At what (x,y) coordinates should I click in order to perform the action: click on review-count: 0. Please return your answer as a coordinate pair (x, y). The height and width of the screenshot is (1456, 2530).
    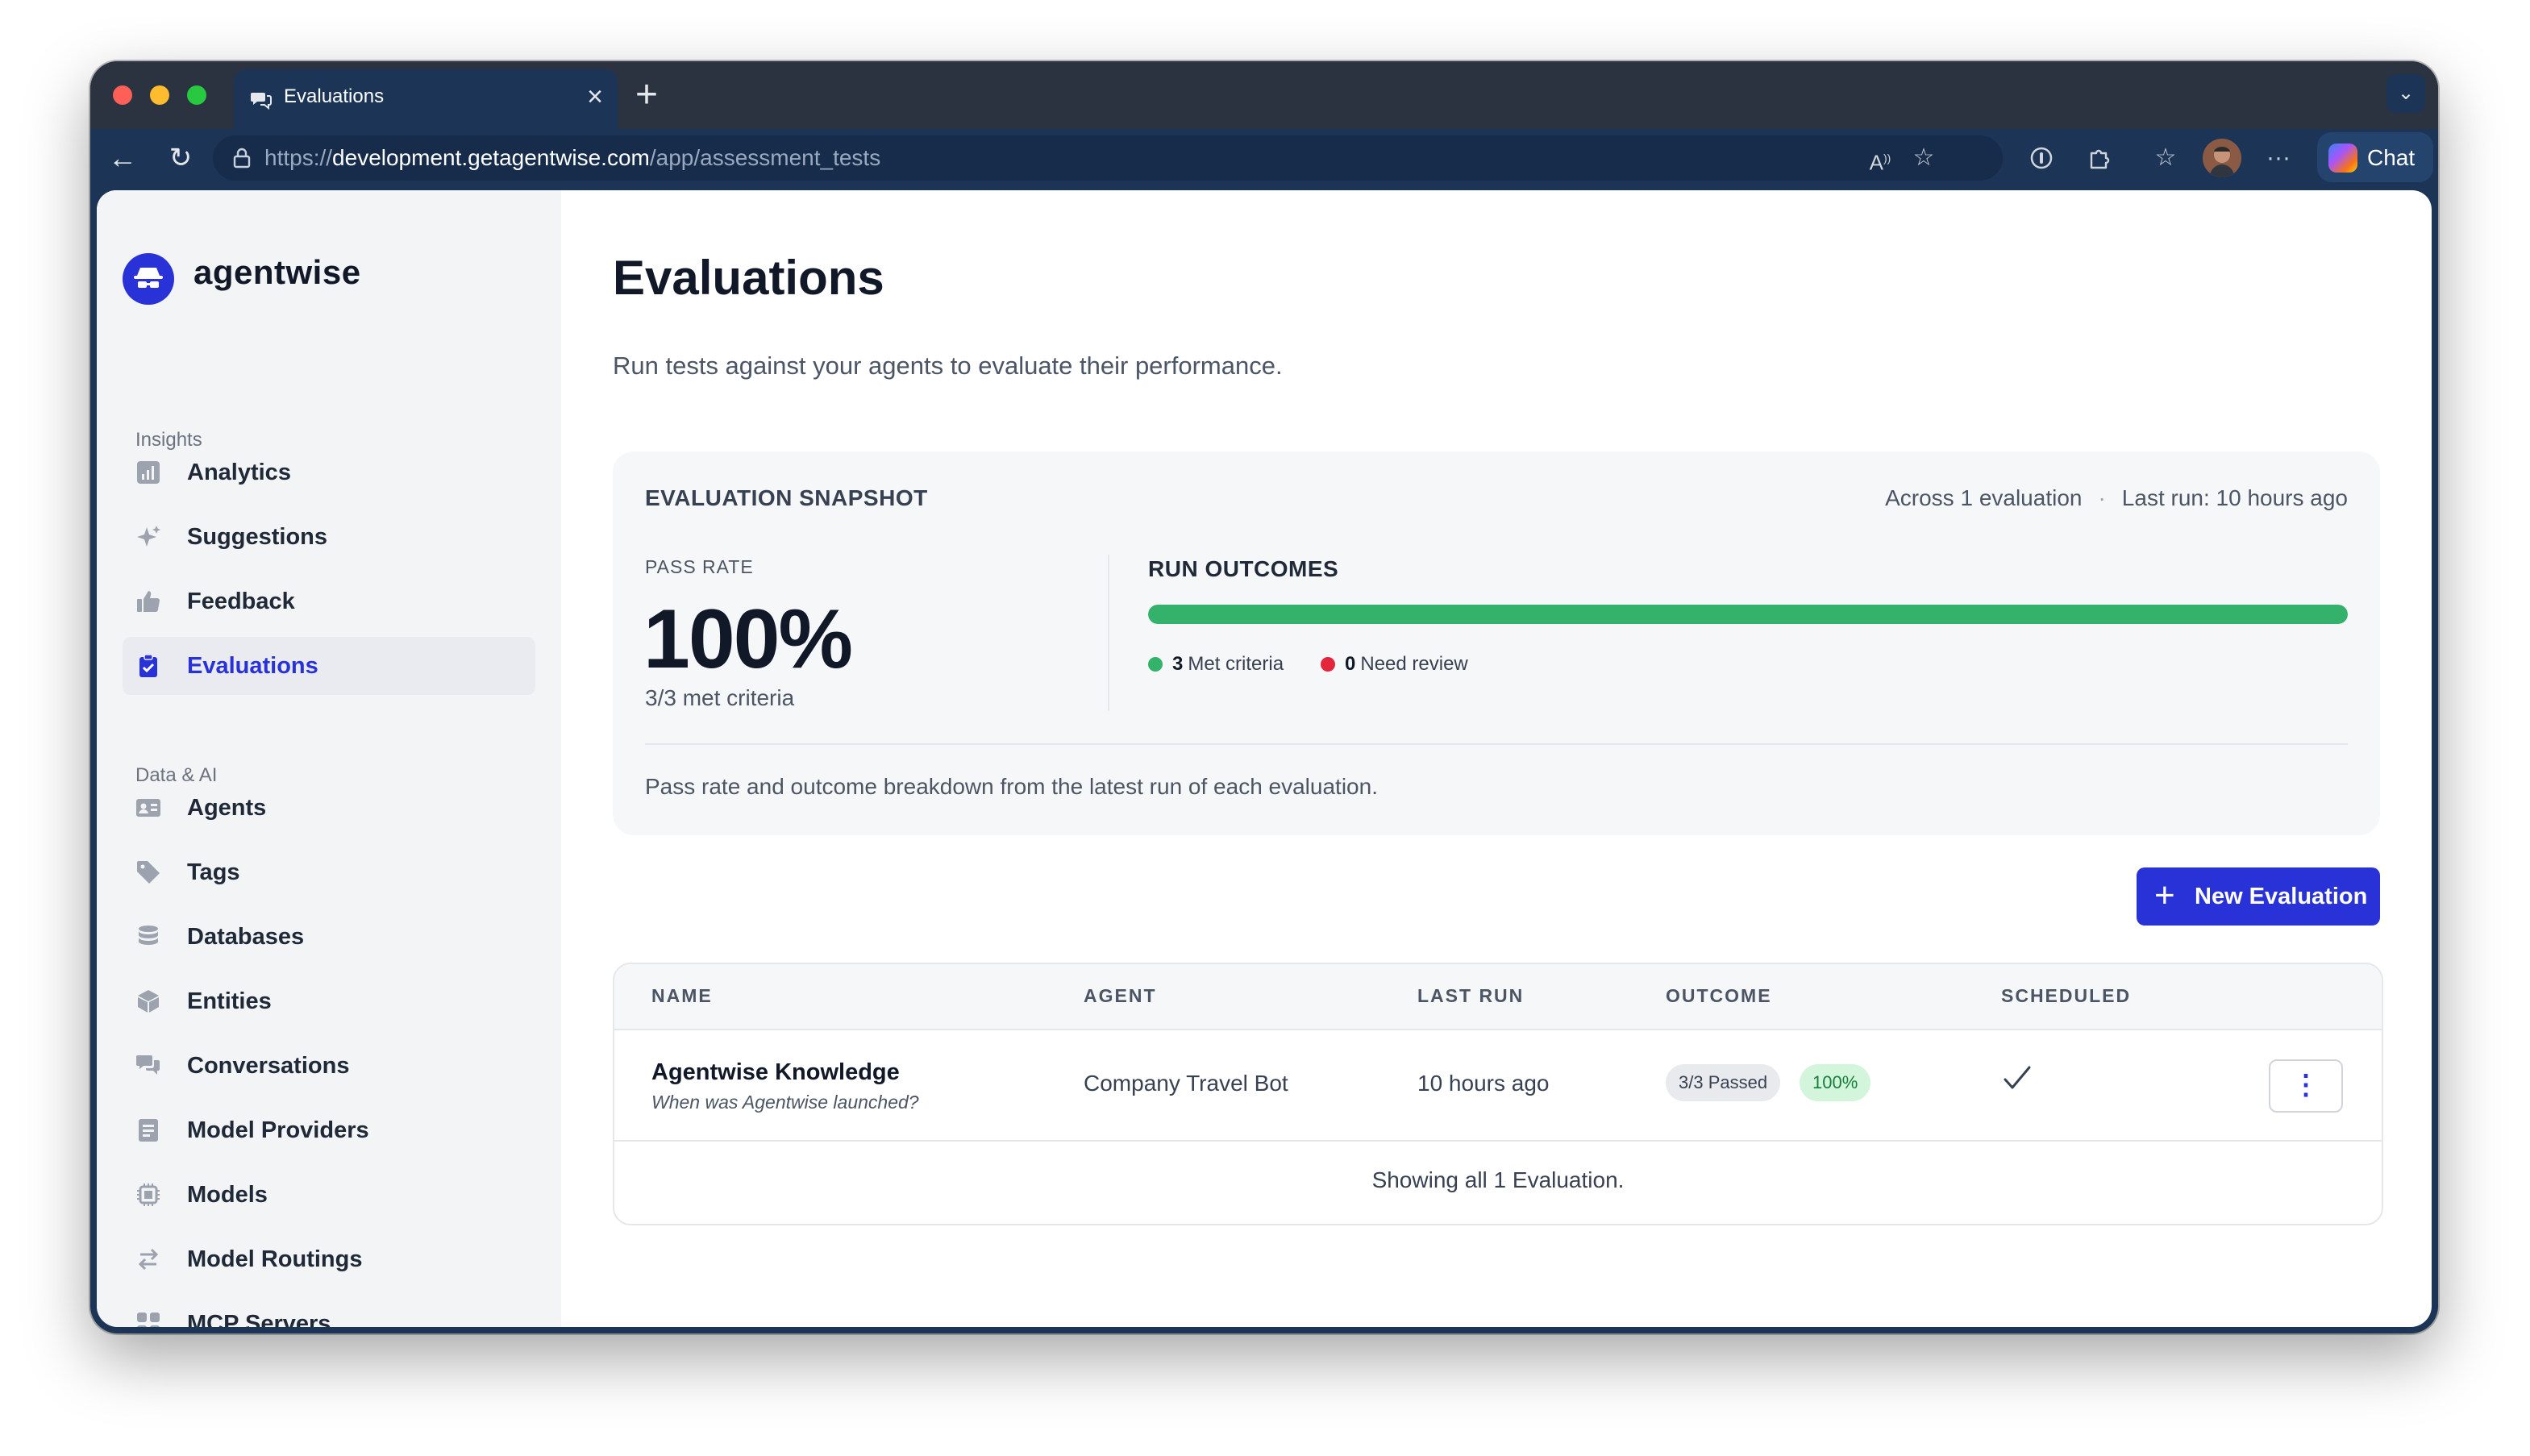
    Looking at the image, I should click on (1350, 664).